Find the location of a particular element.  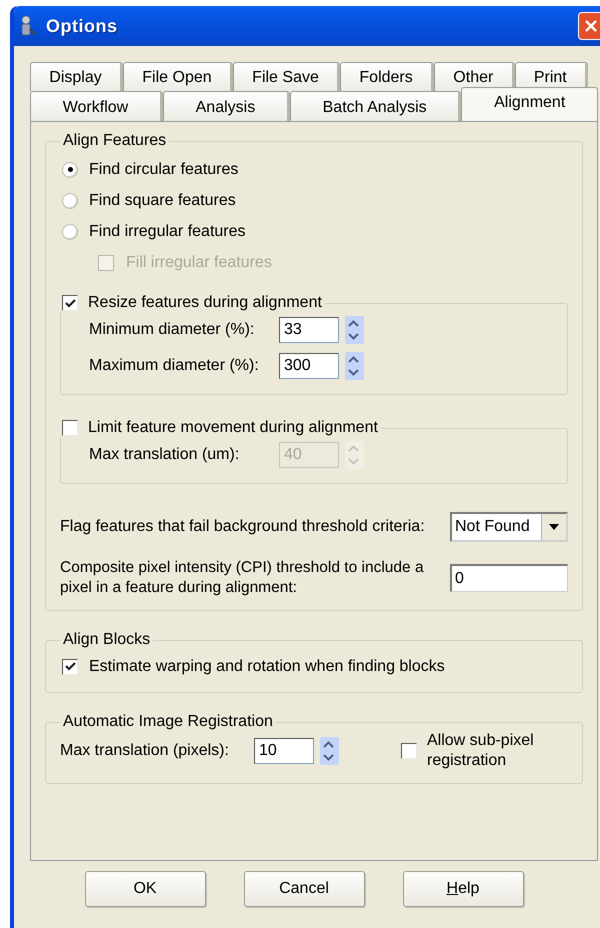

person-magnifier-icon is located at coordinates (29, 26).